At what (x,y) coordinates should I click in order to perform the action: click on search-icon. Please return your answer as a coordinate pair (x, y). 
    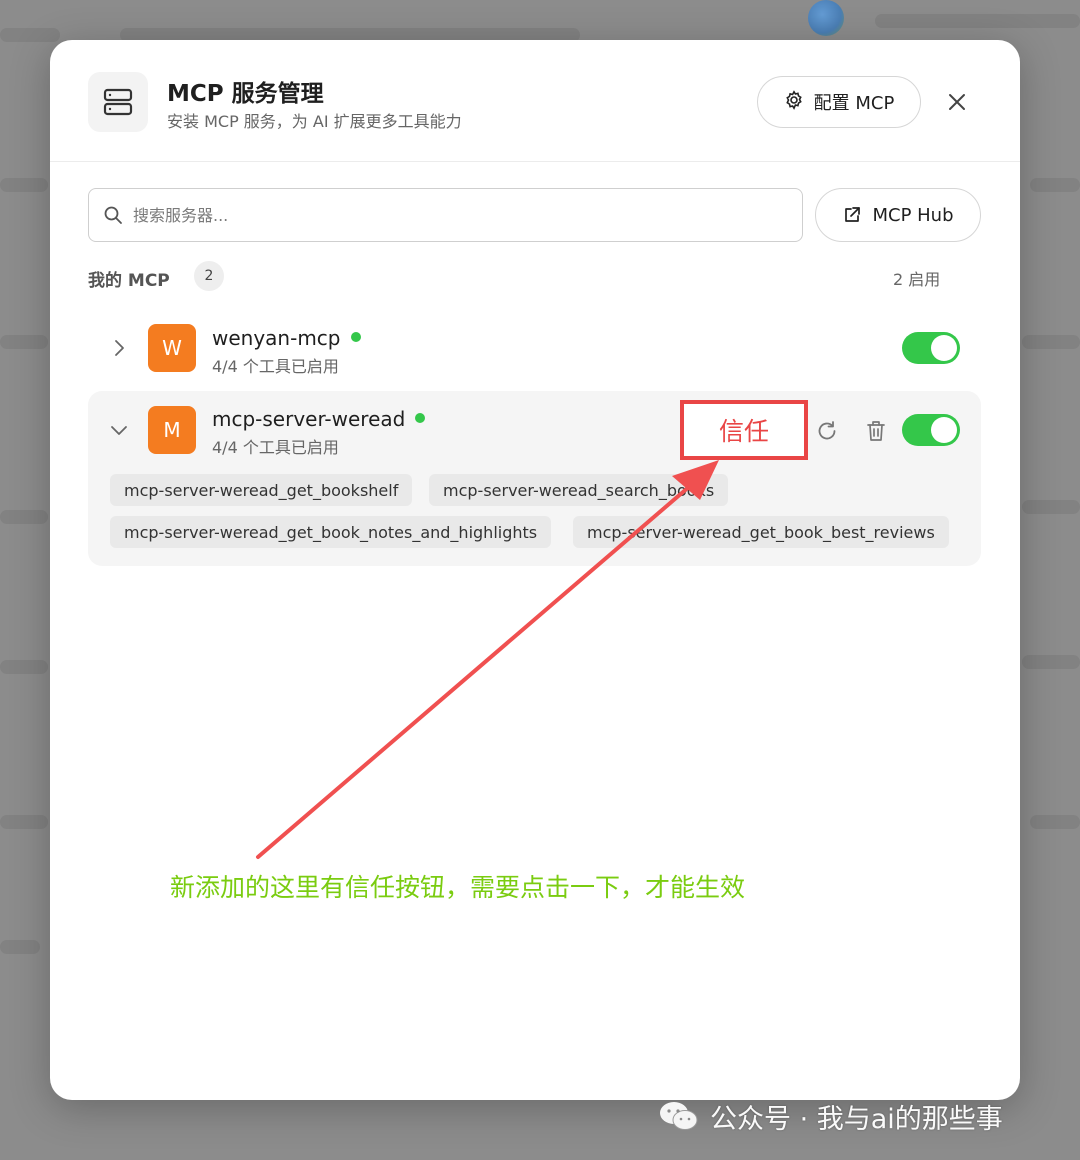
    Looking at the image, I should click on (113, 215).